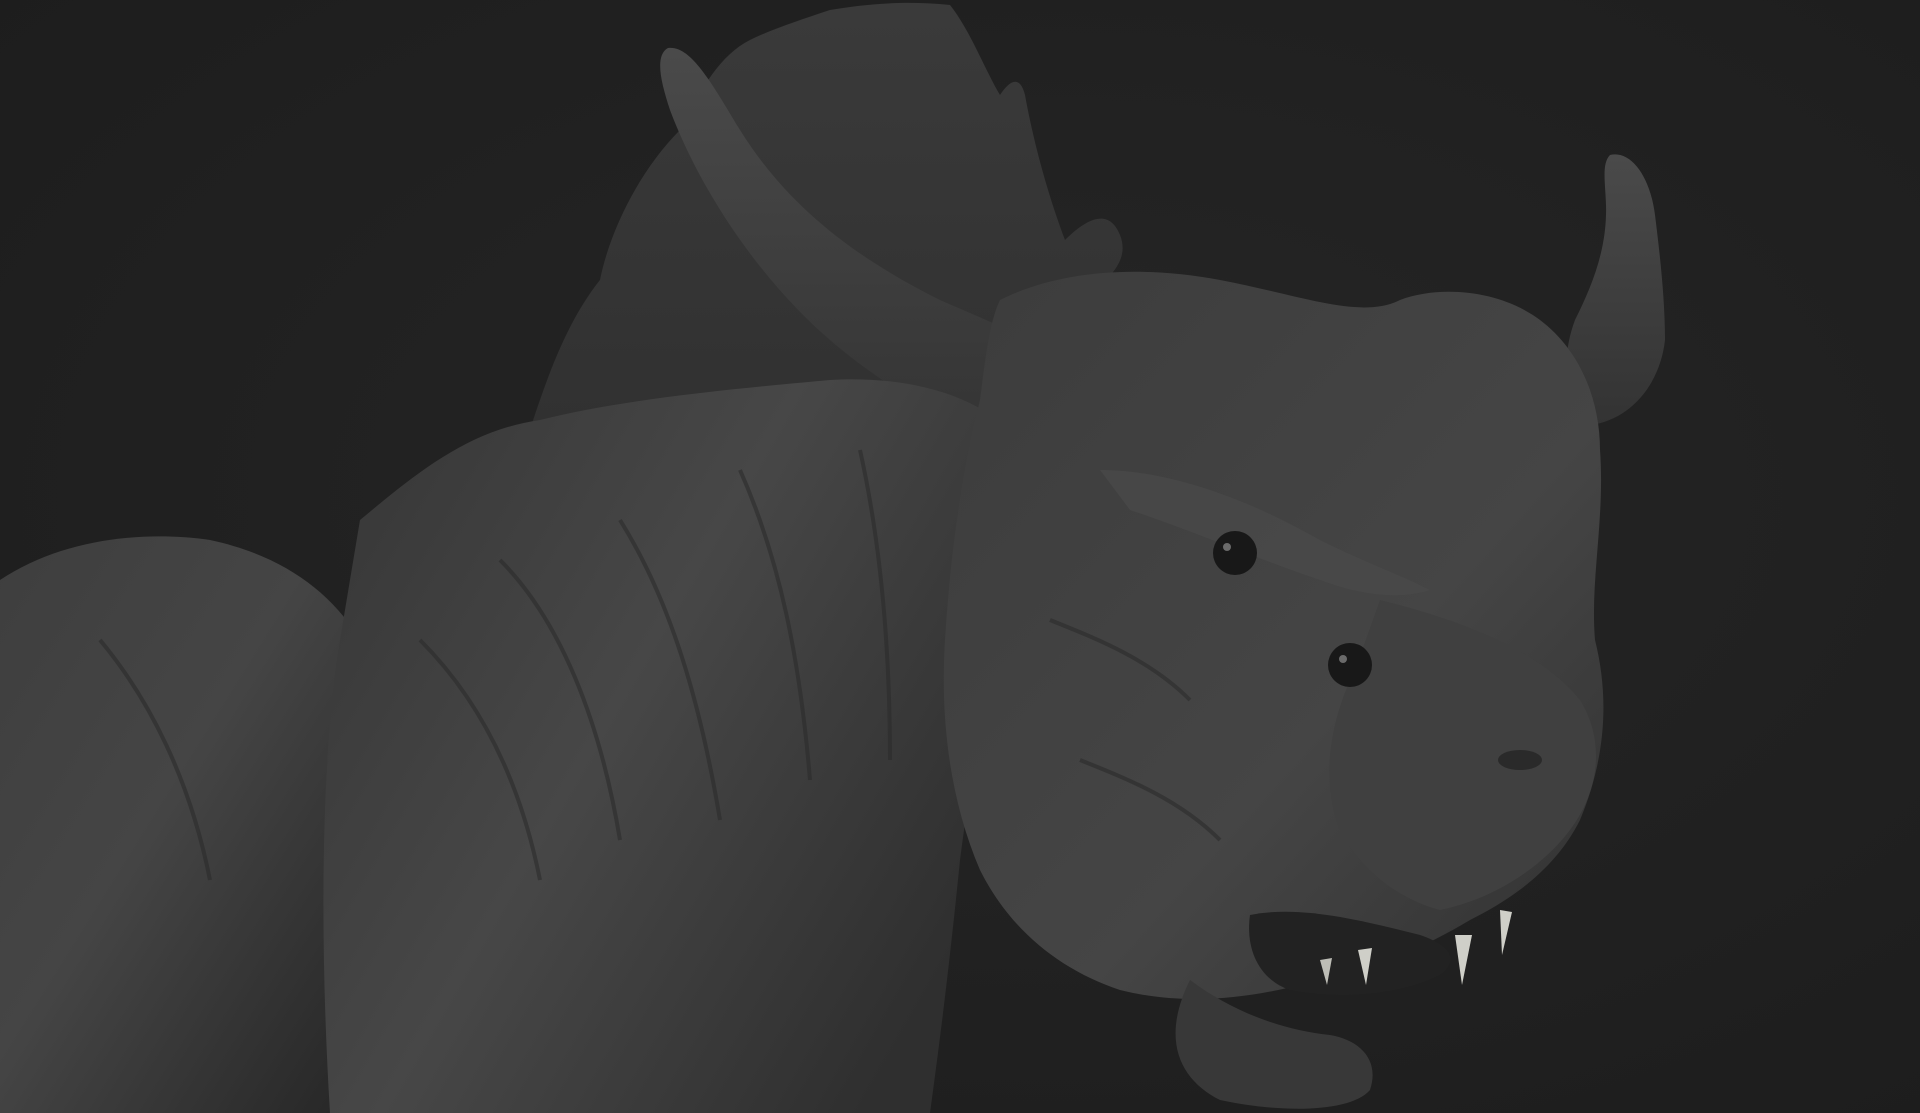  I want to click on creature-eye-left, so click(1235, 553).